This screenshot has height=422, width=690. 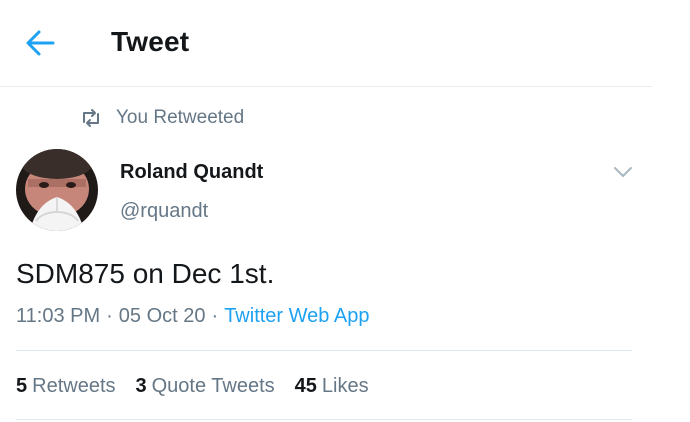 What do you see at coordinates (296, 316) in the screenshot?
I see `tweet-source-link: Twitter Web App` at bounding box center [296, 316].